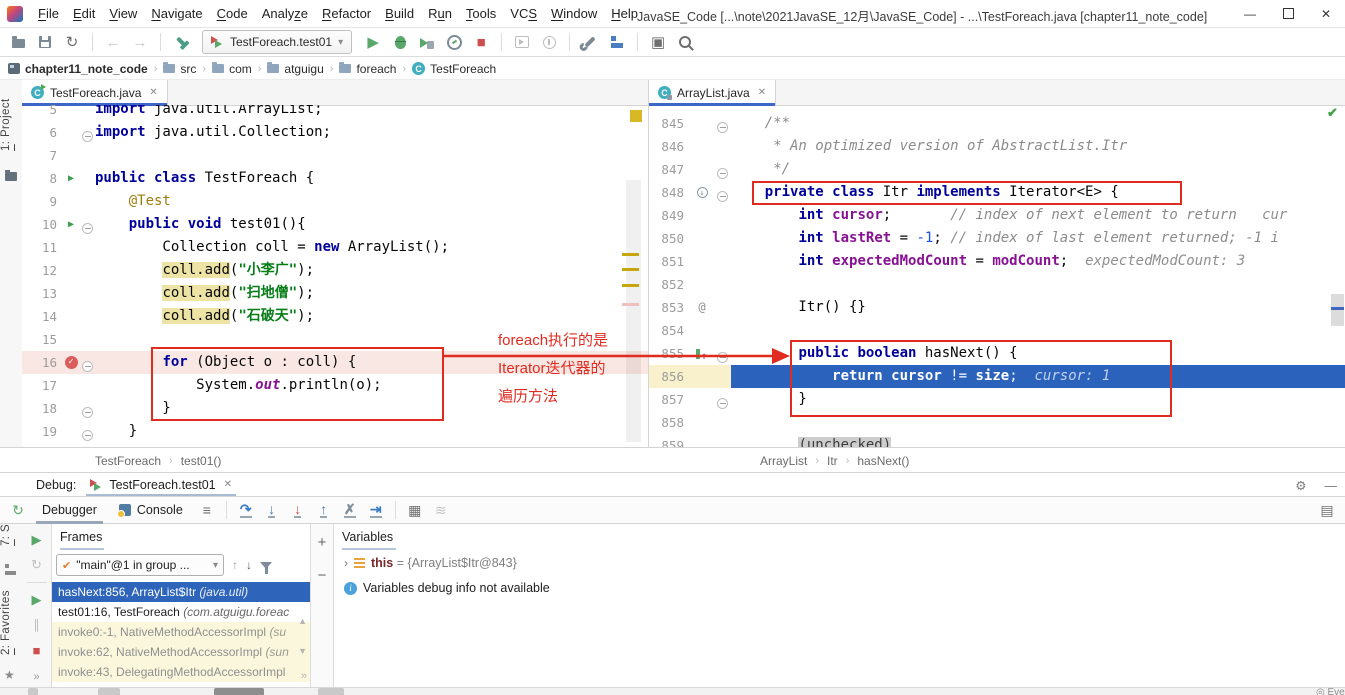  Describe the element at coordinates (11, 125) in the screenshot. I see `toolwindow-button-project: 1: Project` at that location.